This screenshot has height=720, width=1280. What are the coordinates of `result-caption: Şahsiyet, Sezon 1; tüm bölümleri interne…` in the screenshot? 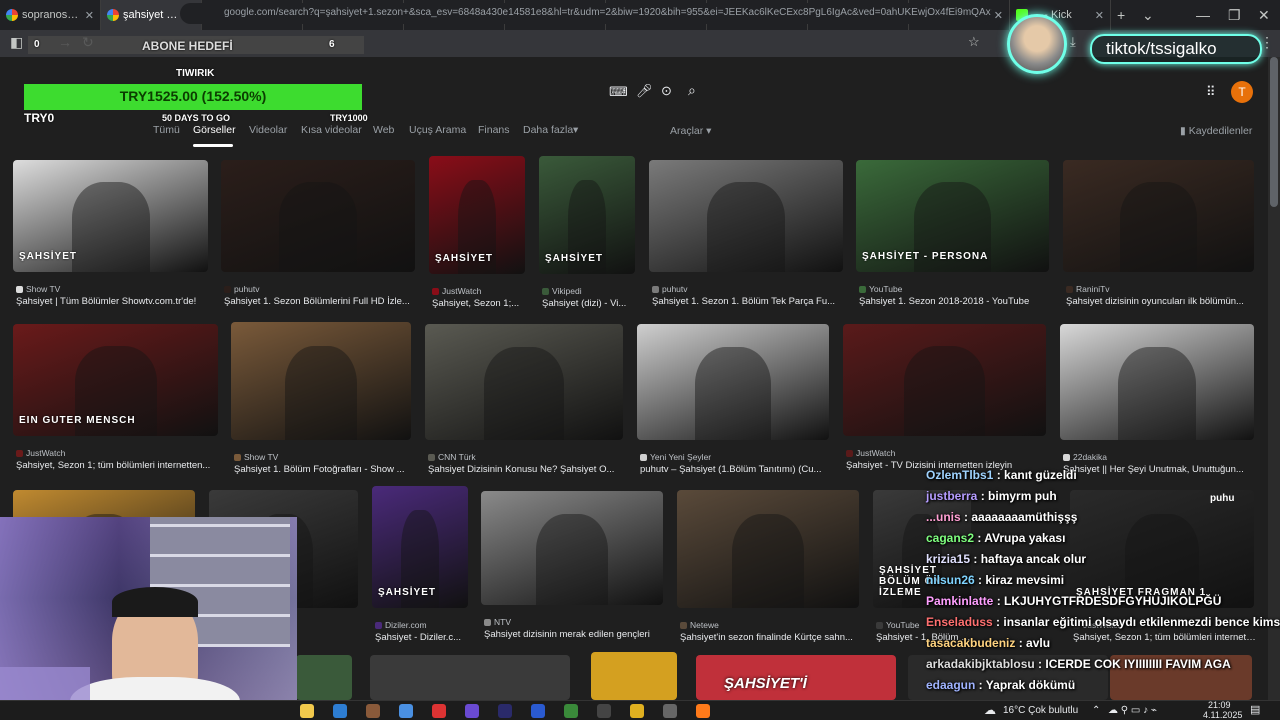 It's located at (118, 465).